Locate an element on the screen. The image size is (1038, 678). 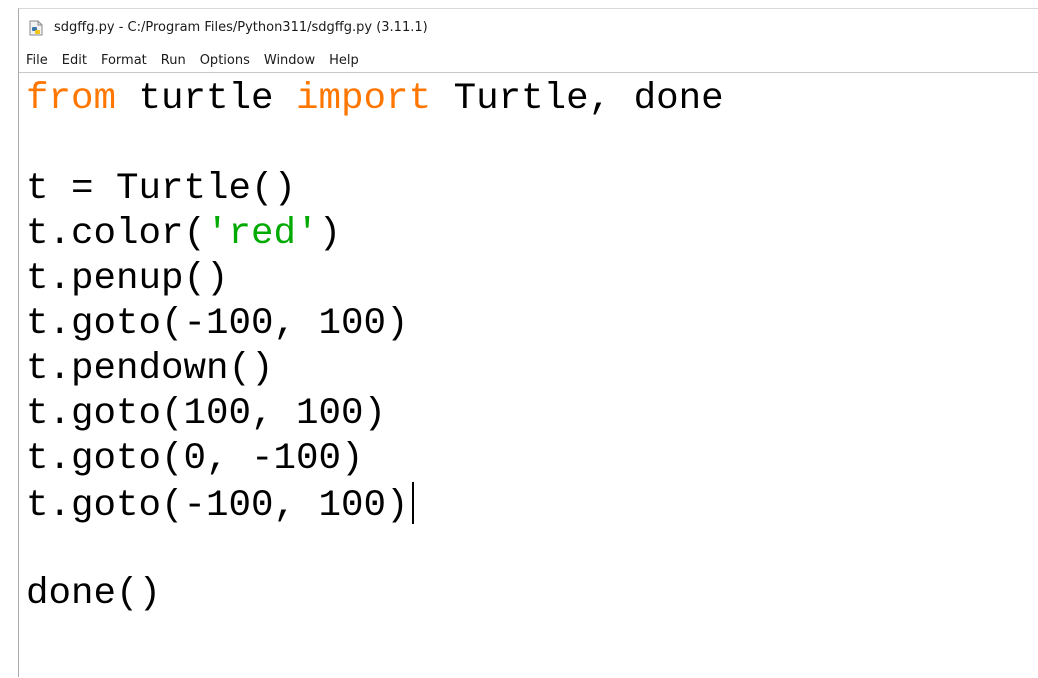
menu-file: File is located at coordinates (37, 60).